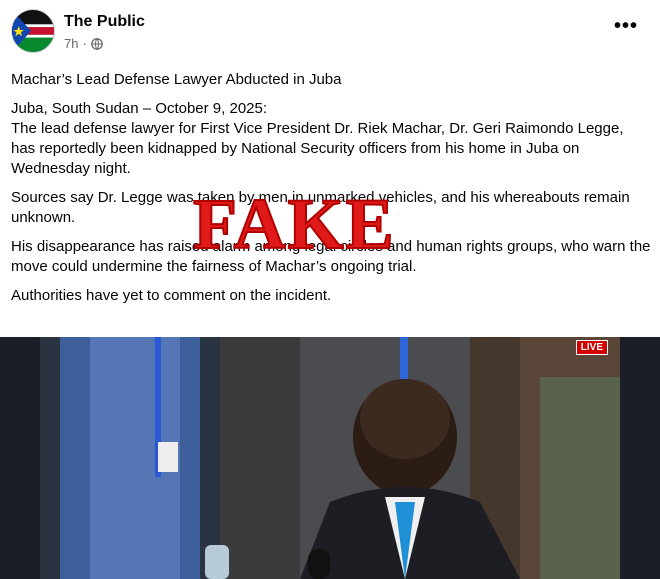 This screenshot has width=660, height=579. I want to click on page-name: The Public, so click(104, 22).